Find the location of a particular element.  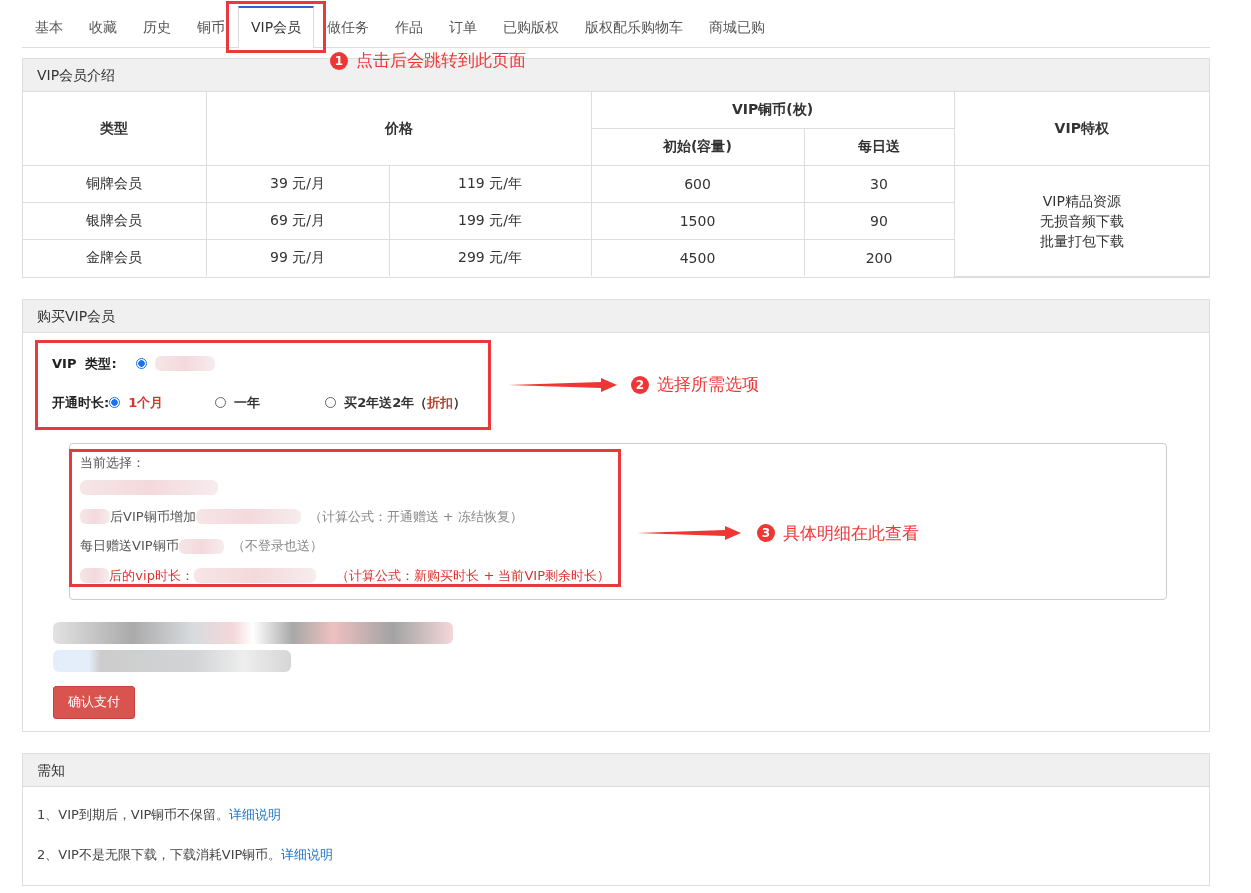

table-cell: 600 is located at coordinates (697, 184).